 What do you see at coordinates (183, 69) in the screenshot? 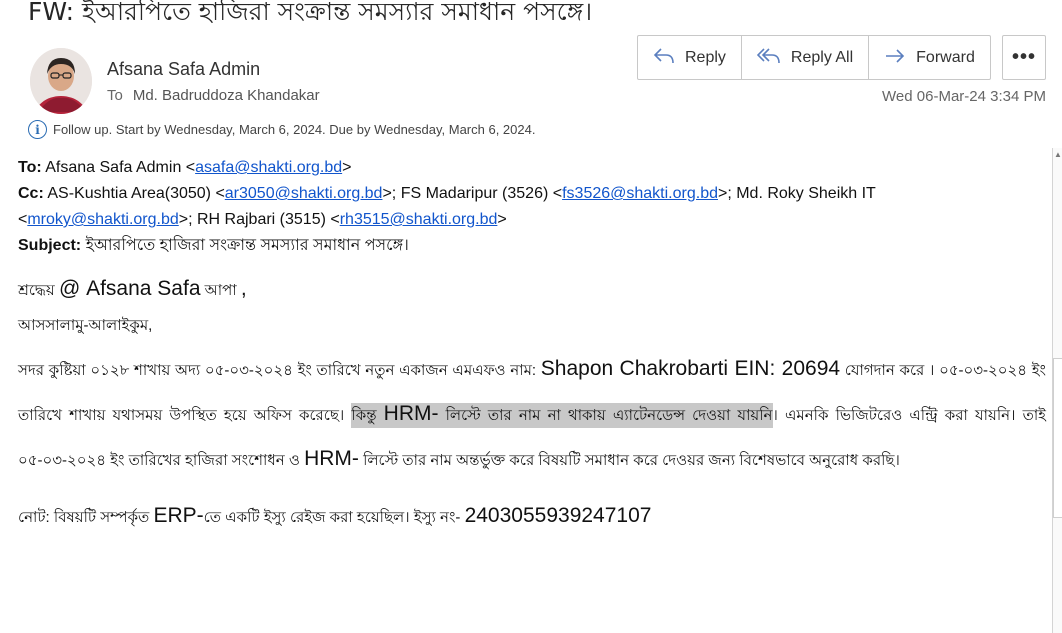
I see `sender-name: Afsana Safa Admin` at bounding box center [183, 69].